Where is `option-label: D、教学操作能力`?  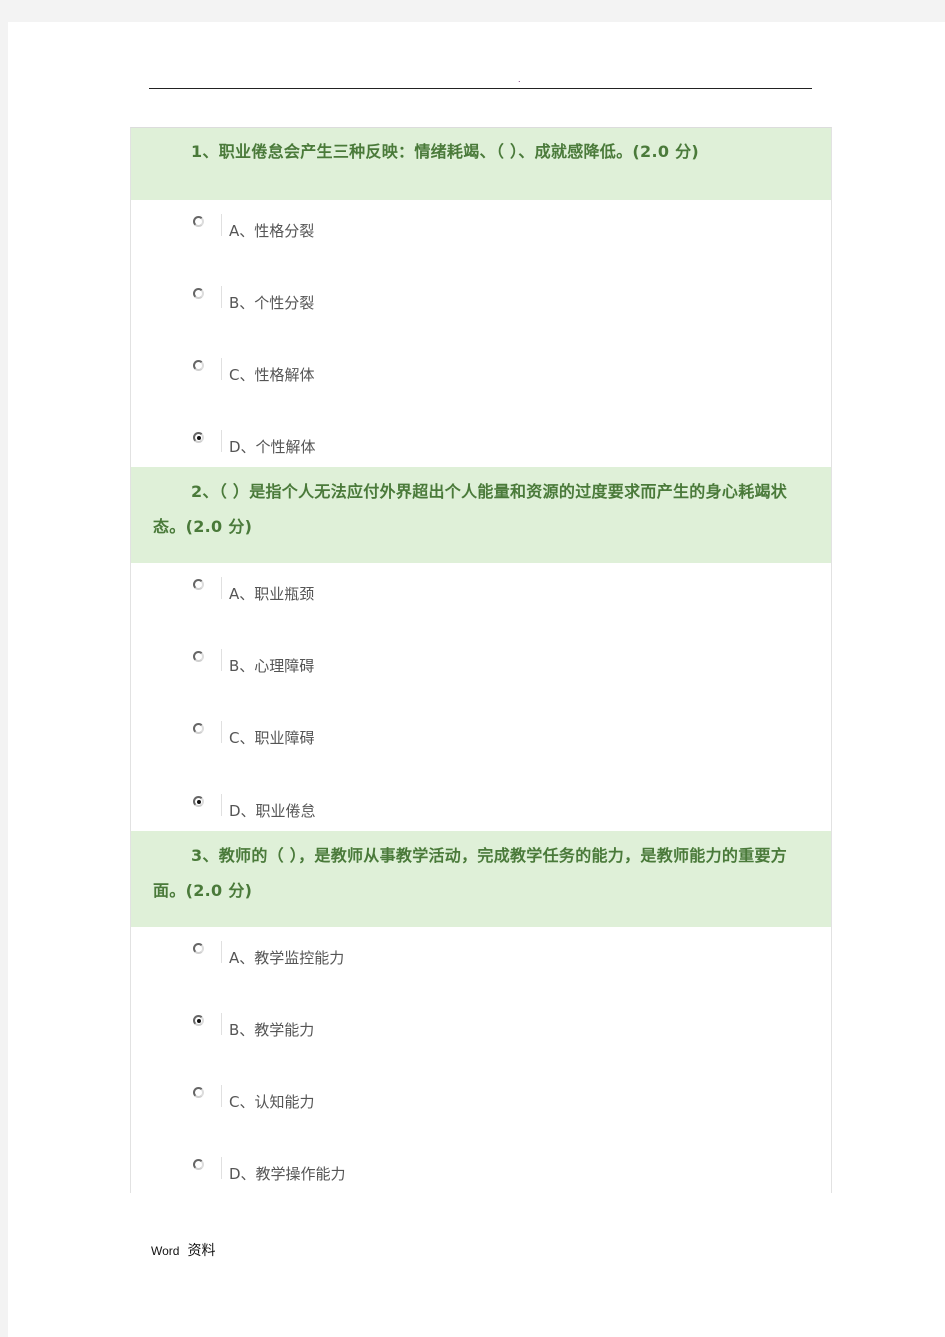
option-label: D、教学操作能力 is located at coordinates (287, 1174).